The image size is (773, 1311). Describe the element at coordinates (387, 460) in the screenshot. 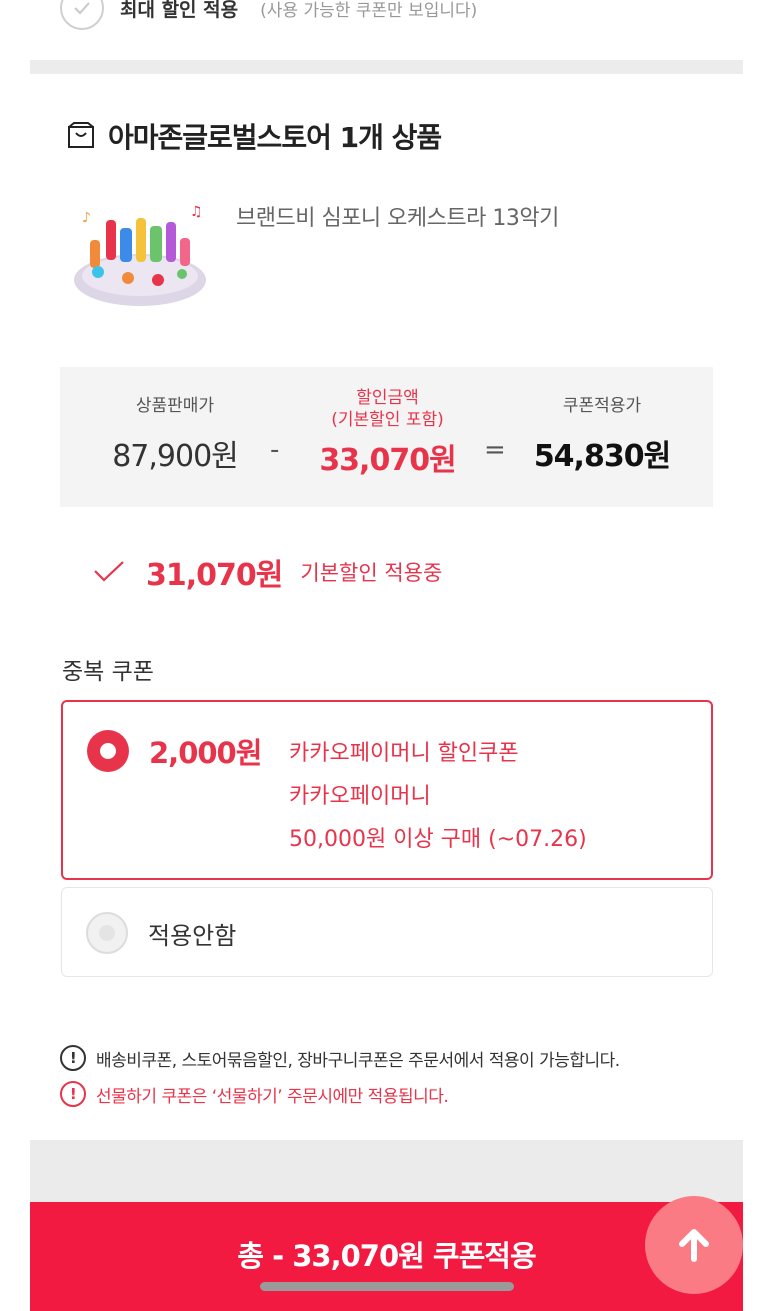

I see `discount-value: 33,070원` at that location.